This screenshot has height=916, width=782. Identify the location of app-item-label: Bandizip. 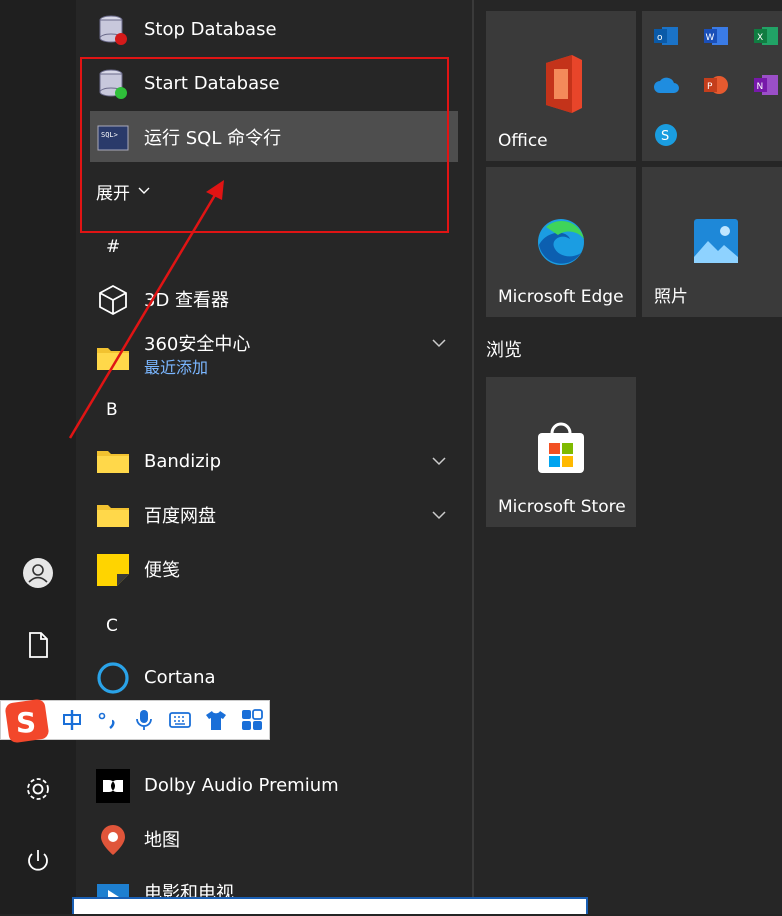
(183, 461).